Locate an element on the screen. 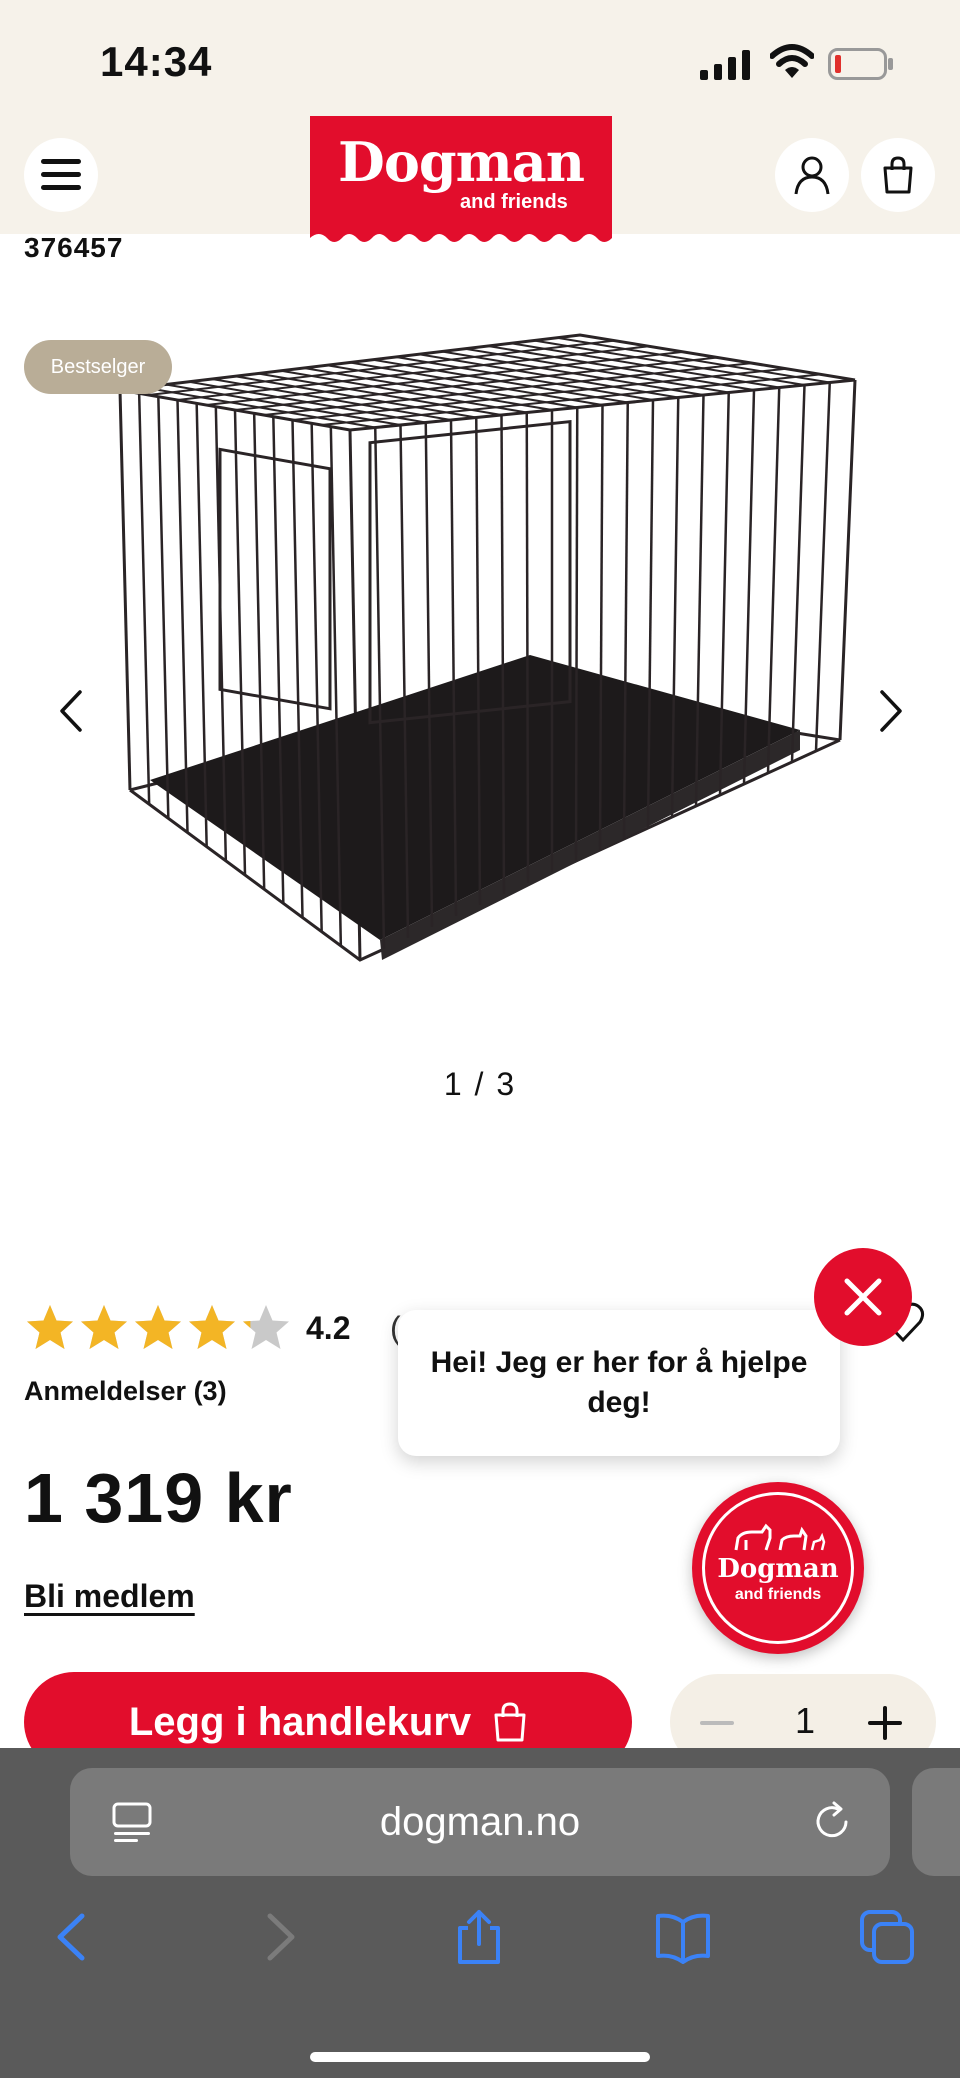 Image resolution: width=960 pixels, height=2078 pixels. logo-subtitle: and friends is located at coordinates (514, 202).